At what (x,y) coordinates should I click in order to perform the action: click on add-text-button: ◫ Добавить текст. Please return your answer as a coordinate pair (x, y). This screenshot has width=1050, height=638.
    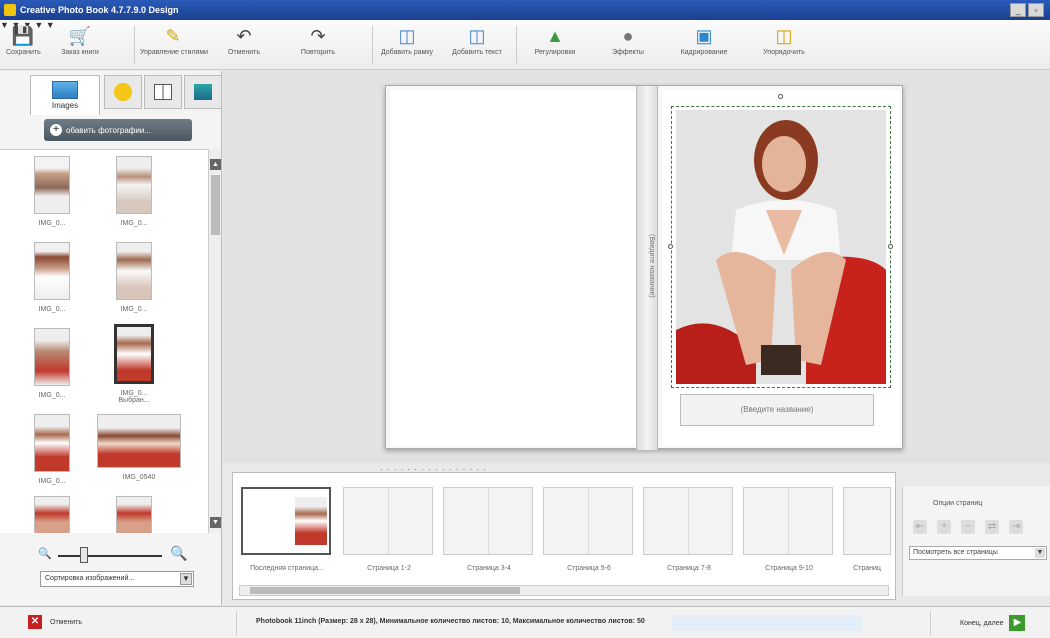
    Looking at the image, I should click on (477, 40).